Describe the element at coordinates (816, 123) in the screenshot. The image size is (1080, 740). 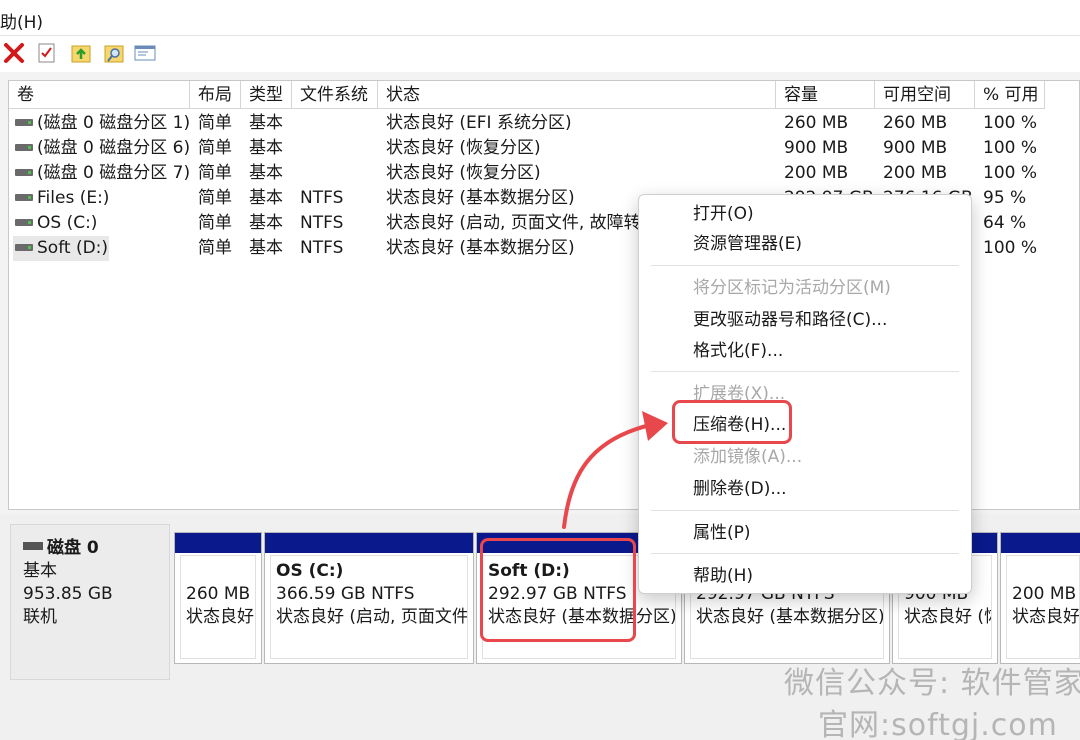
I see `capacity-cell: 260 MB` at that location.